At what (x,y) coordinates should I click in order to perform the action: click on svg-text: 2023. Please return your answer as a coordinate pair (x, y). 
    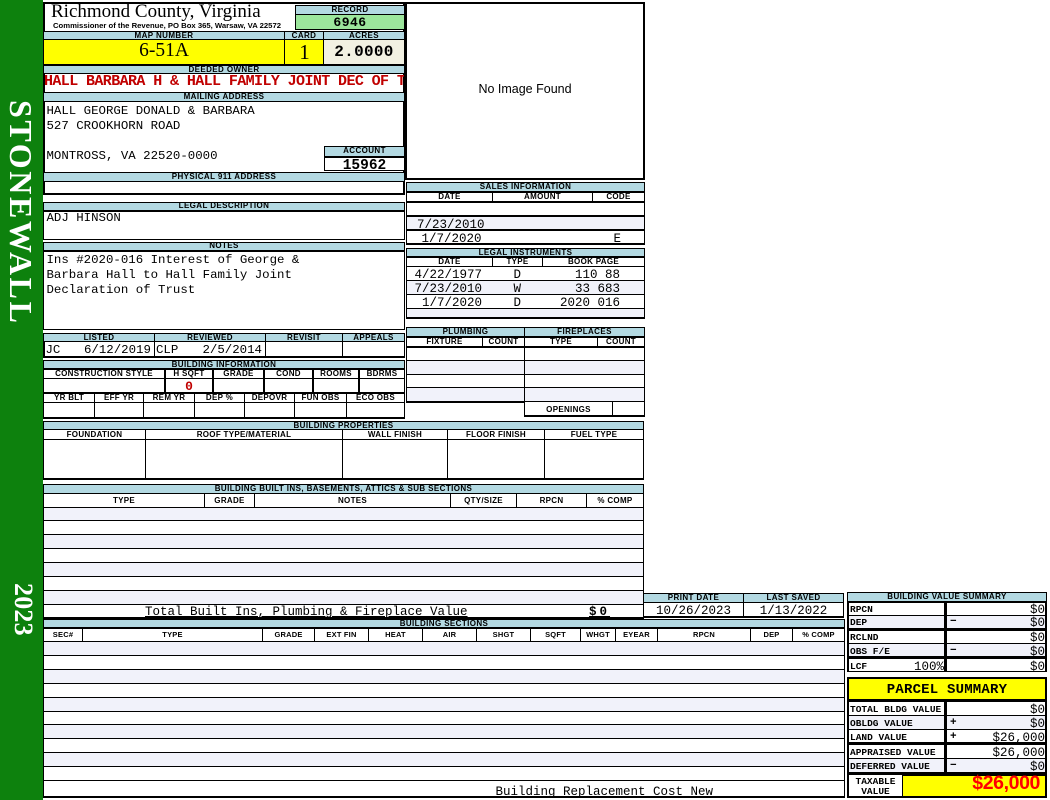
    Looking at the image, I should click on (23, 609).